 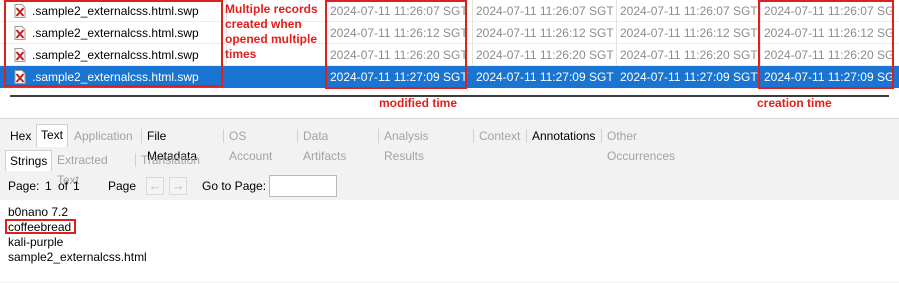 What do you see at coordinates (77, 257) in the screenshot?
I see `string-line: sample2_externalcss.html` at bounding box center [77, 257].